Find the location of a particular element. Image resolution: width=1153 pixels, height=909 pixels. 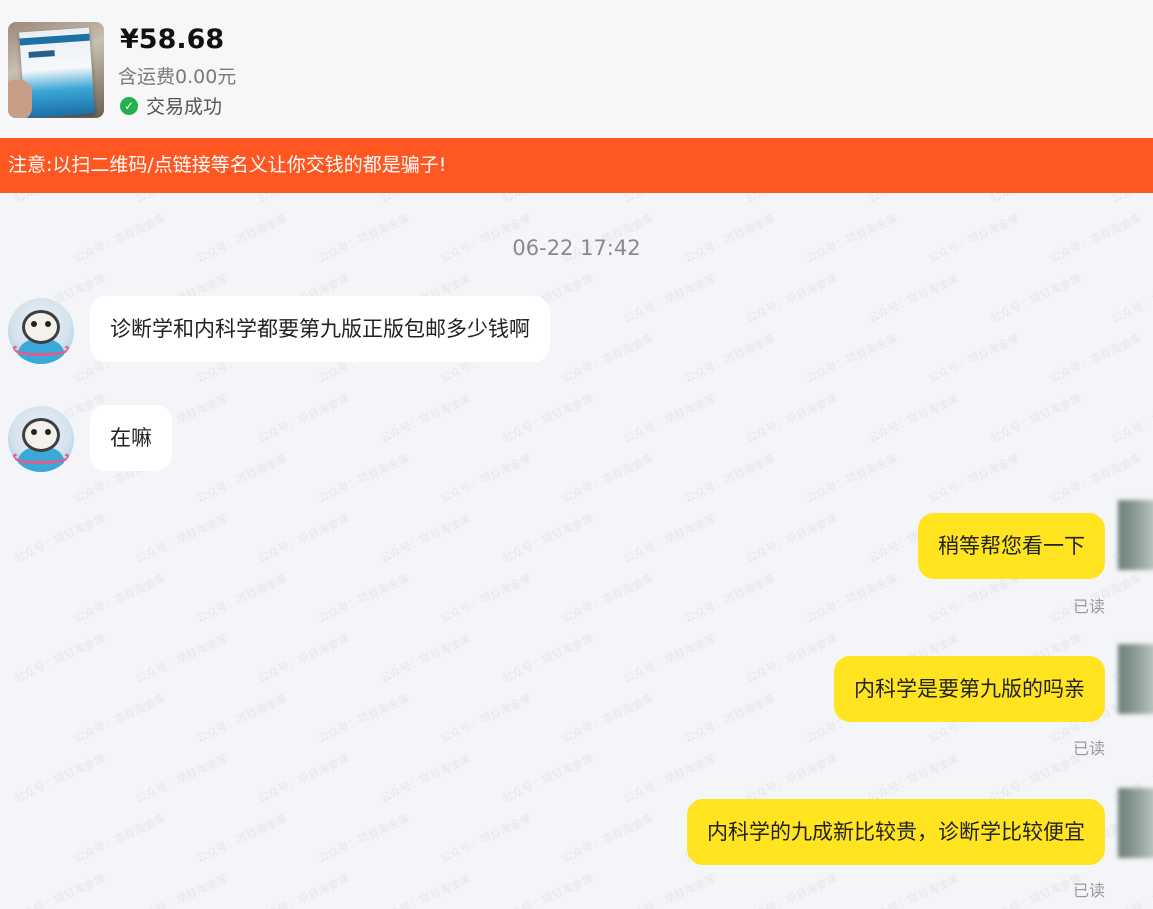

scam-warning-banner: 注意:以扫二维码/点链接等名义让你交钱的都是骗子! is located at coordinates (576, 165).